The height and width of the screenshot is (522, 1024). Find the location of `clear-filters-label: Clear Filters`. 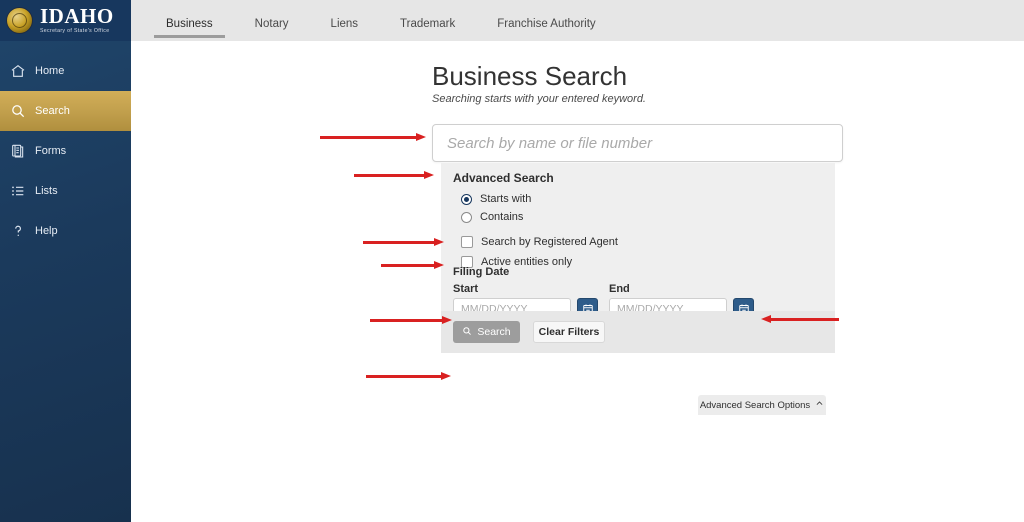

clear-filters-label: Clear Filters is located at coordinates (569, 332).